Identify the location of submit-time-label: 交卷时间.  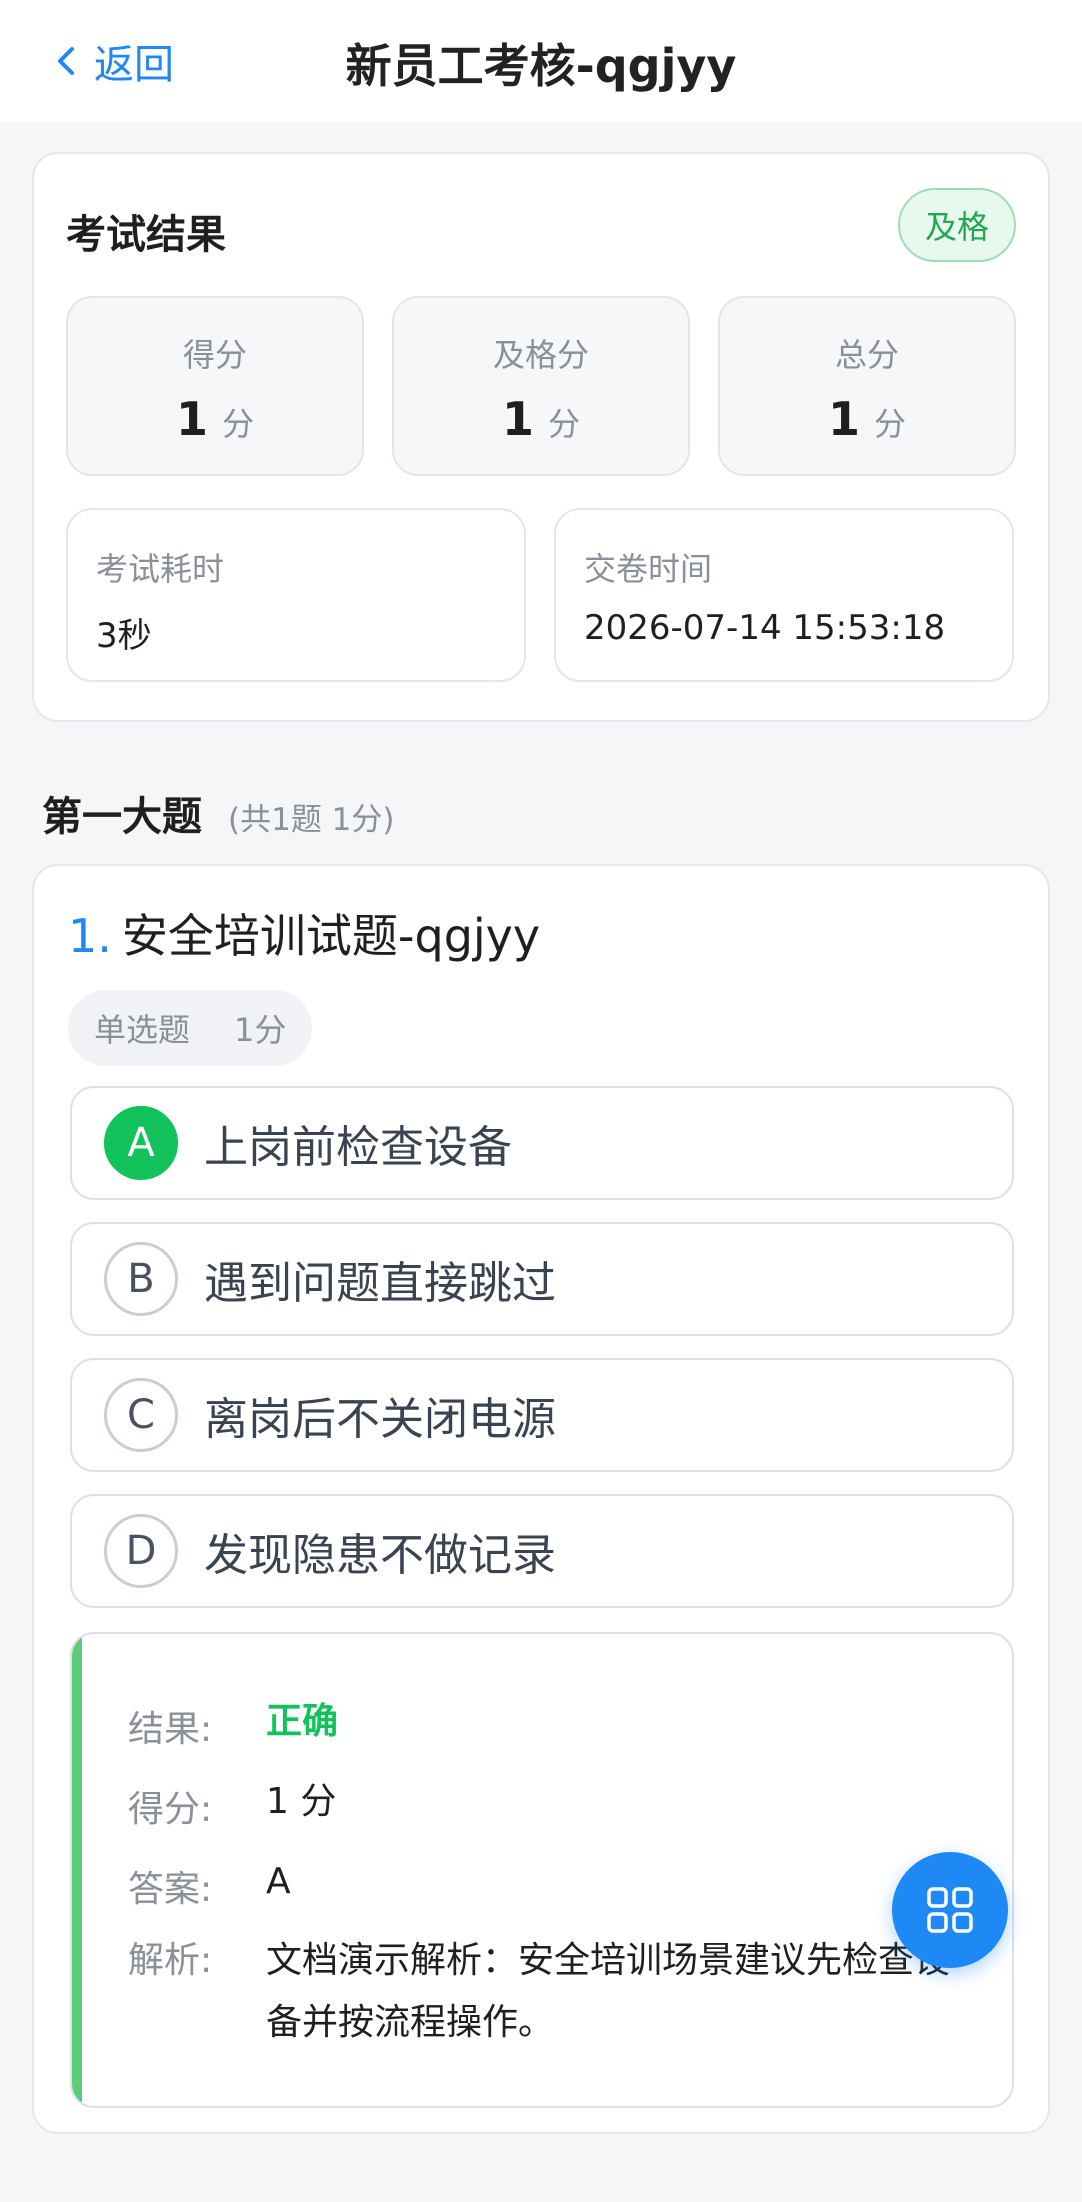
(648, 569).